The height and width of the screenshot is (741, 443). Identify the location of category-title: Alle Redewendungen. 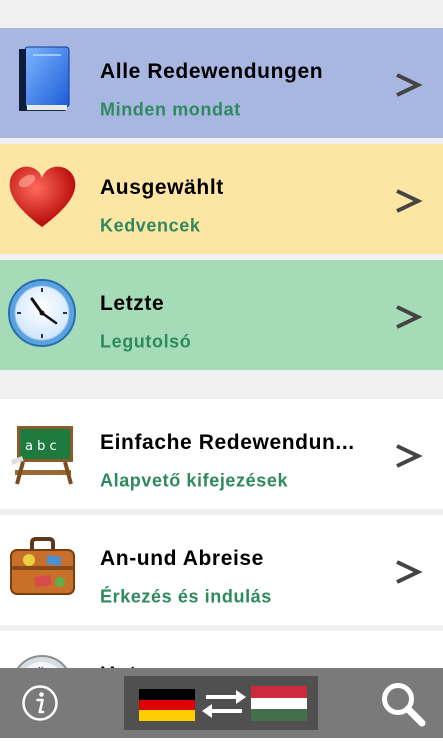
(212, 71).